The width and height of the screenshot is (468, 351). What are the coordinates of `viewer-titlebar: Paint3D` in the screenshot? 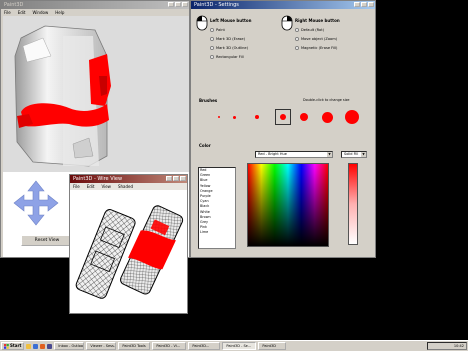 It's located at (95, 5).